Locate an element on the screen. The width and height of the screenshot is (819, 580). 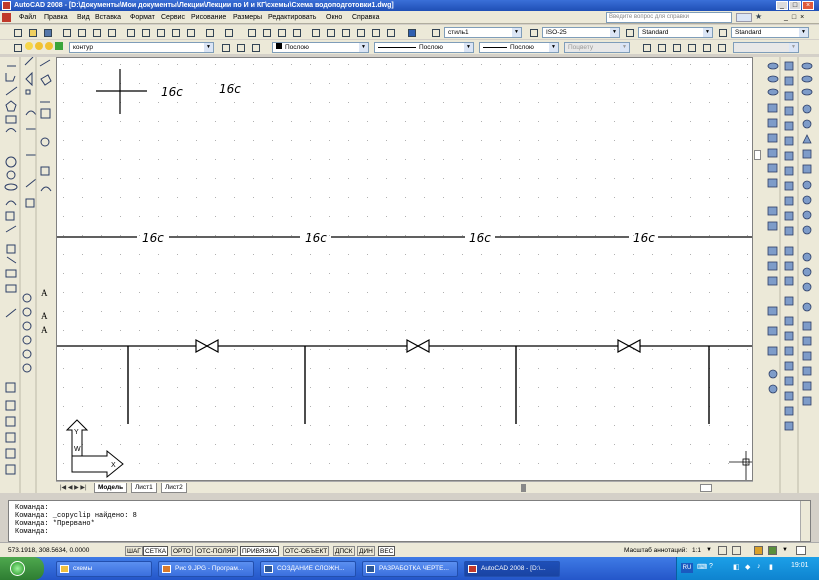
tab-navigation-arrows: |◀ ◀ ▶ ▶| is located at coordinates (73, 488).